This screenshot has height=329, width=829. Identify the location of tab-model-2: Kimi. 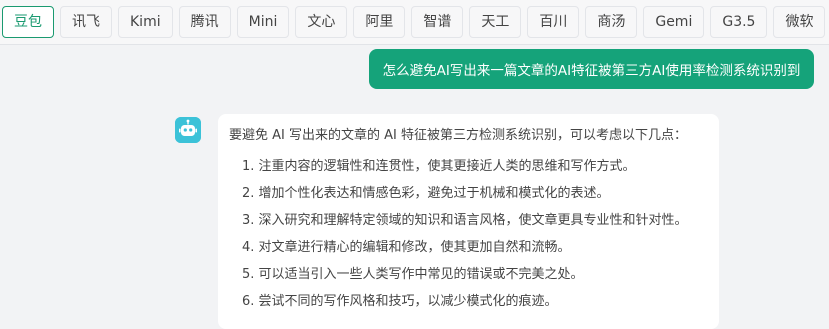
(145, 22).